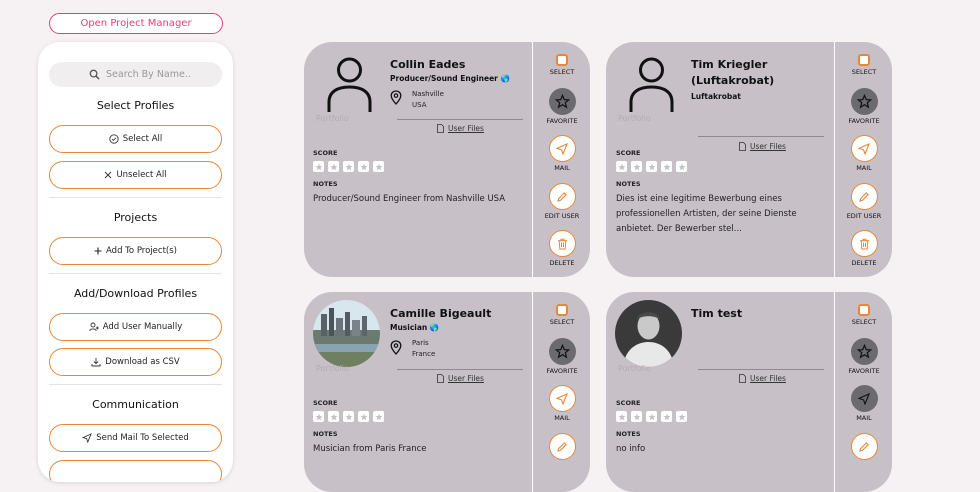  What do you see at coordinates (864, 263) in the screenshot?
I see `delete-label: DELETE` at bounding box center [864, 263].